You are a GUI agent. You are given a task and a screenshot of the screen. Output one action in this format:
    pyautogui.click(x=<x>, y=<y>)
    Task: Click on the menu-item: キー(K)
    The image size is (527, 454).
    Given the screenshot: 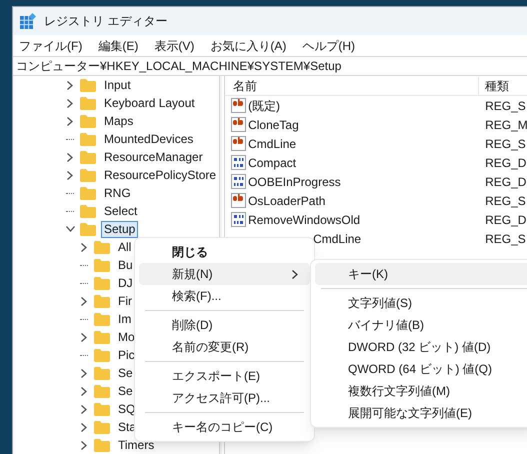 What is the action you would take?
    pyautogui.click(x=421, y=274)
    